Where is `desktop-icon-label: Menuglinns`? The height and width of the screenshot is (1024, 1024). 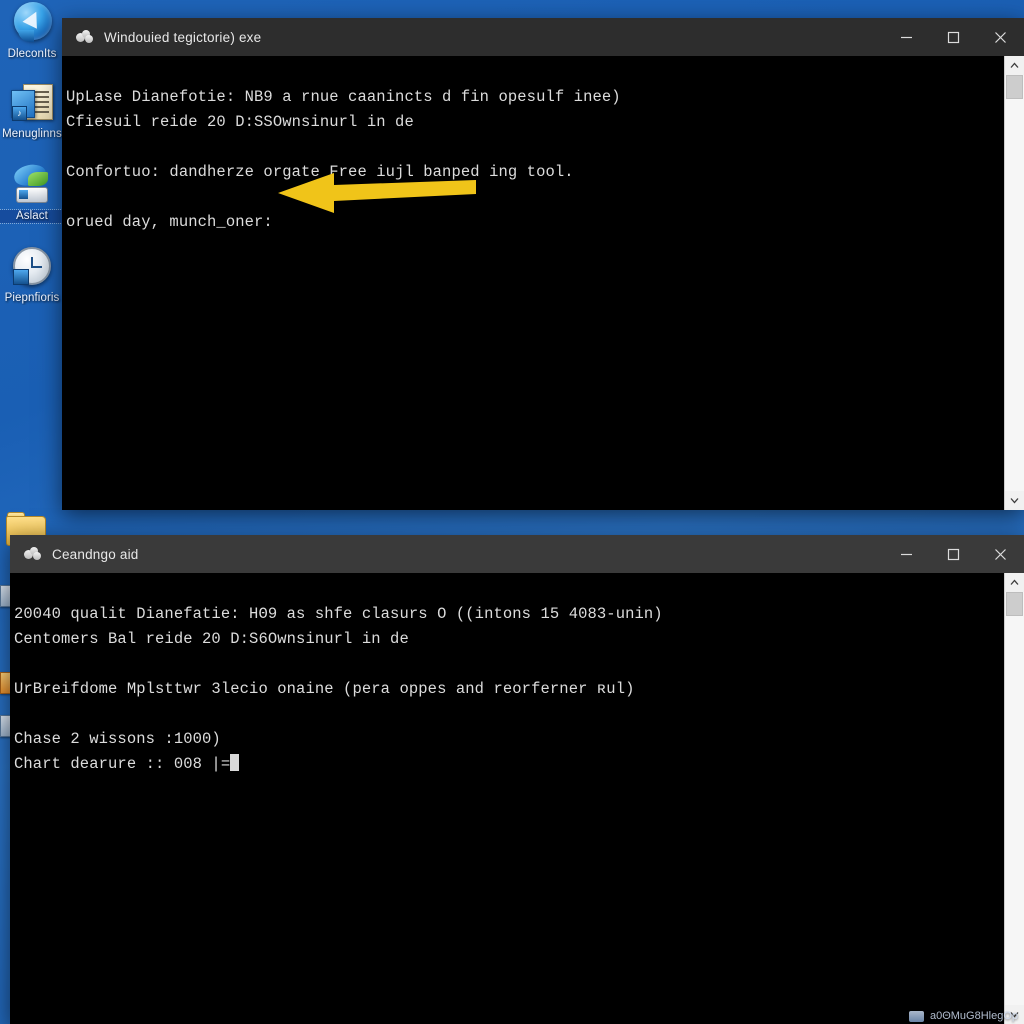 desktop-icon-label: Menuglinns is located at coordinates (32, 134).